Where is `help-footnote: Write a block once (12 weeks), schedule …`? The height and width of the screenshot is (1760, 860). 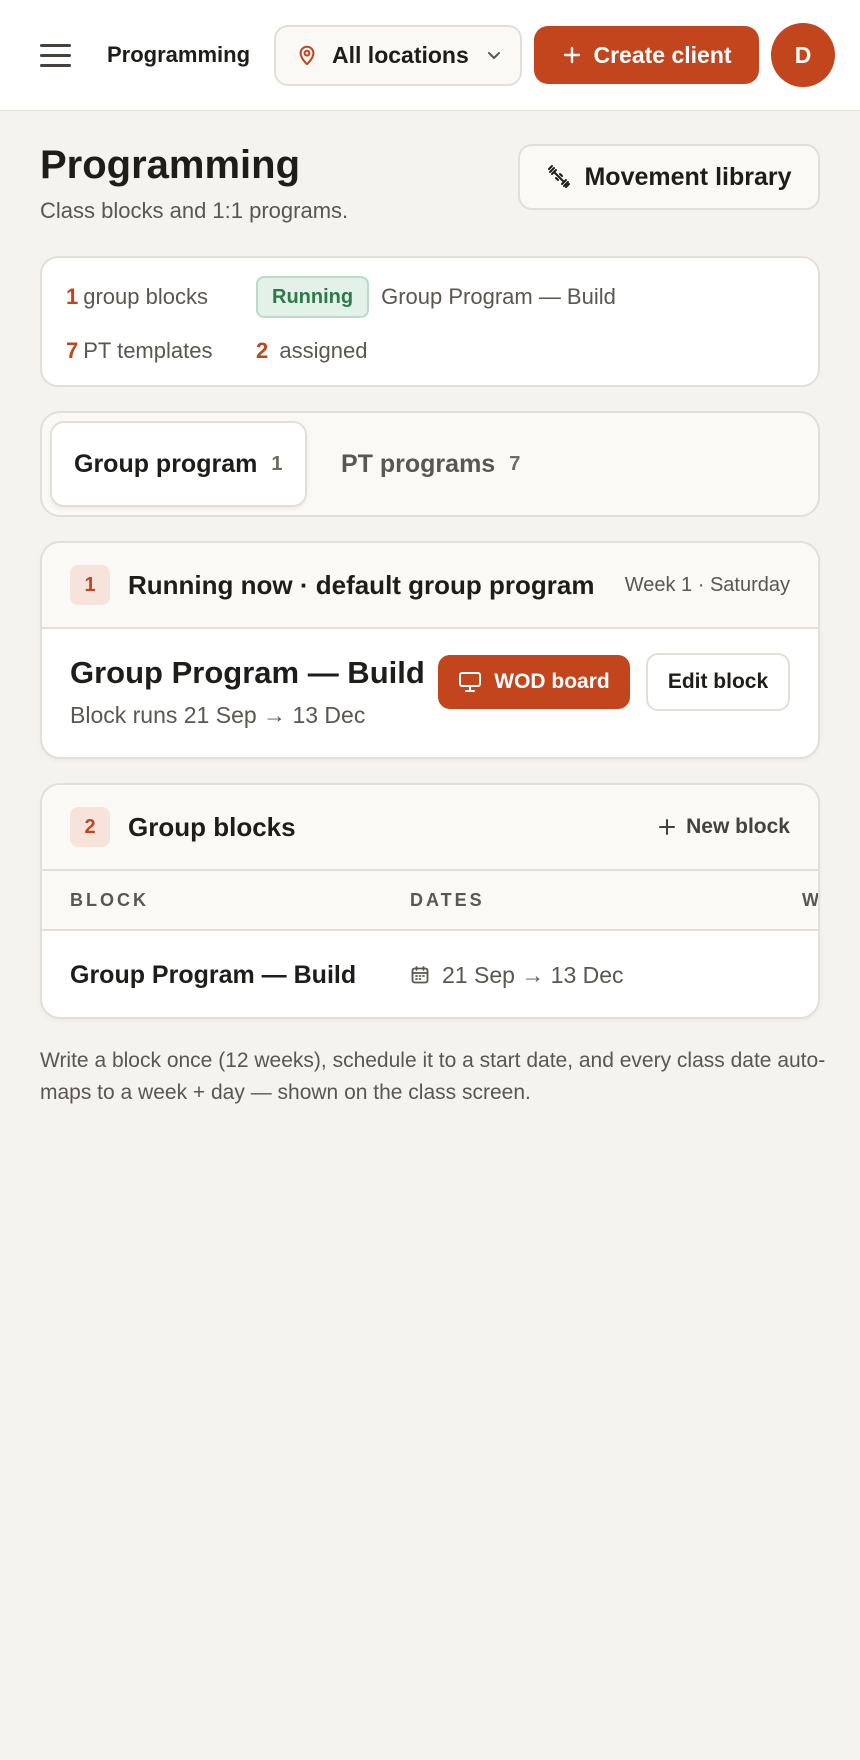 help-footnote: Write a block once (12 weeks), schedule … is located at coordinates (433, 1076).